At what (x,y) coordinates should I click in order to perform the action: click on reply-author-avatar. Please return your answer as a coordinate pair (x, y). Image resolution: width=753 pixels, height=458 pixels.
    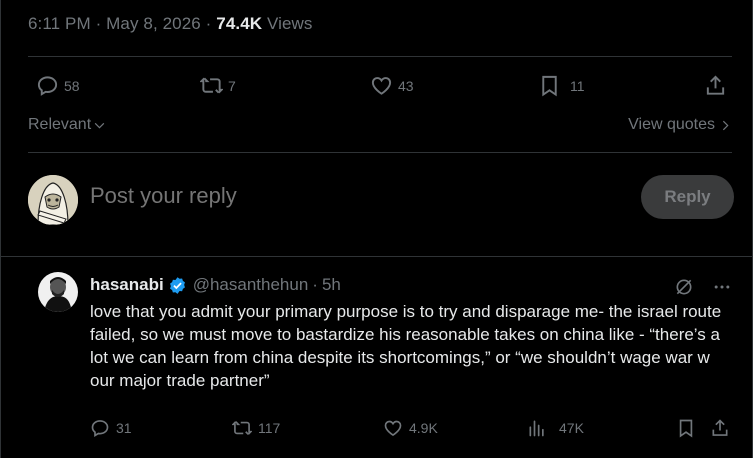
    Looking at the image, I should click on (58, 292).